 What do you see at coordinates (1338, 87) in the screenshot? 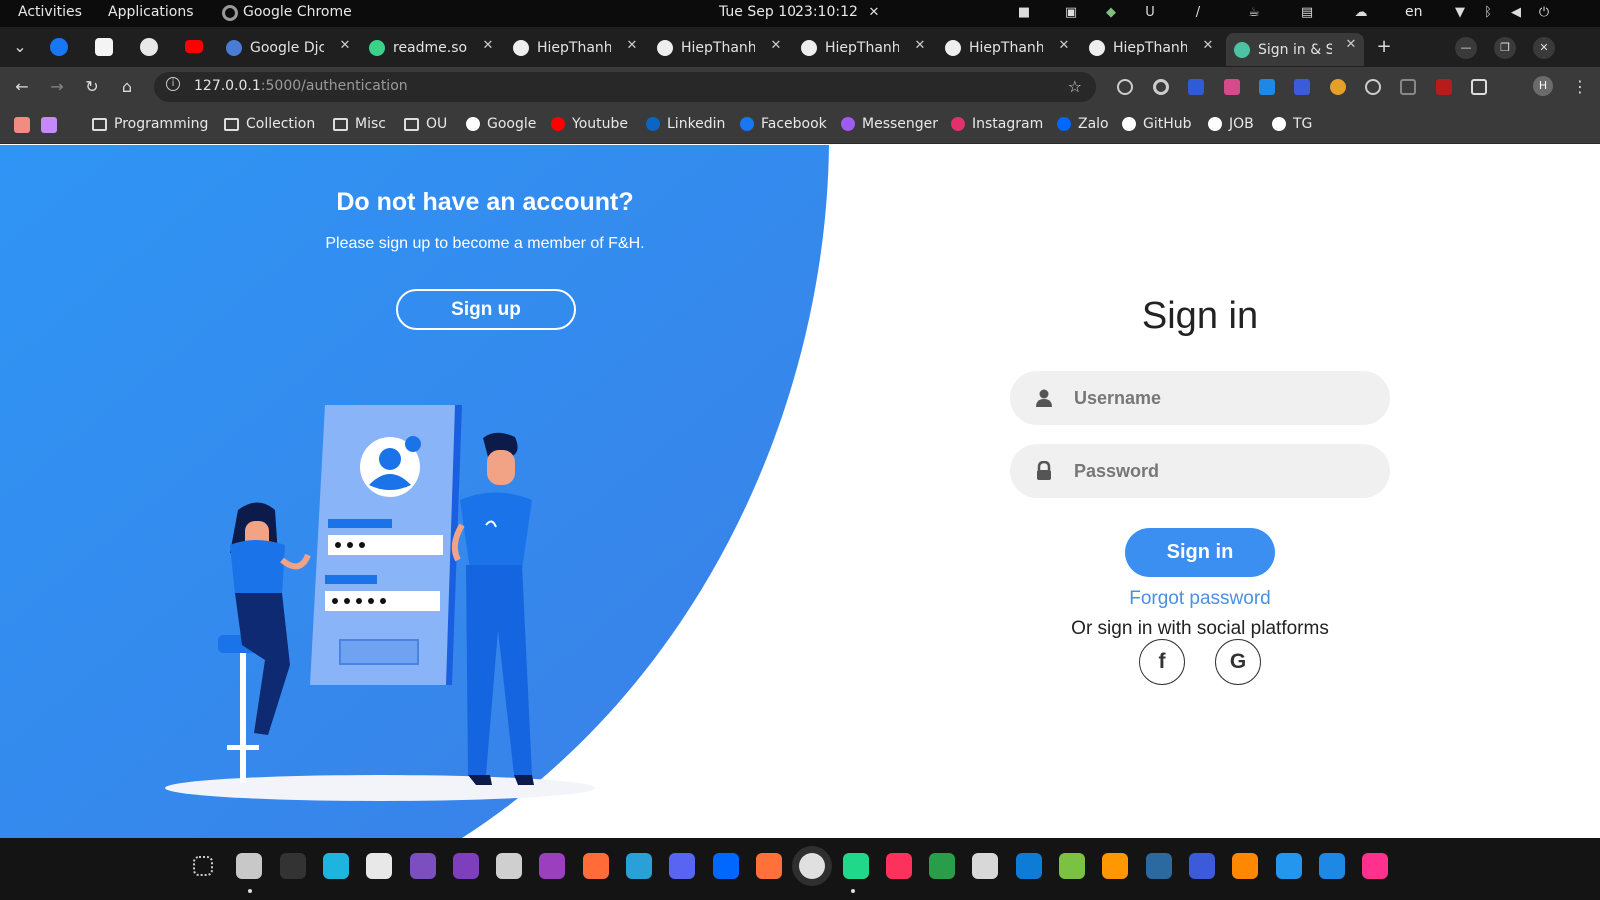
I see `cookie-extension-icon` at bounding box center [1338, 87].